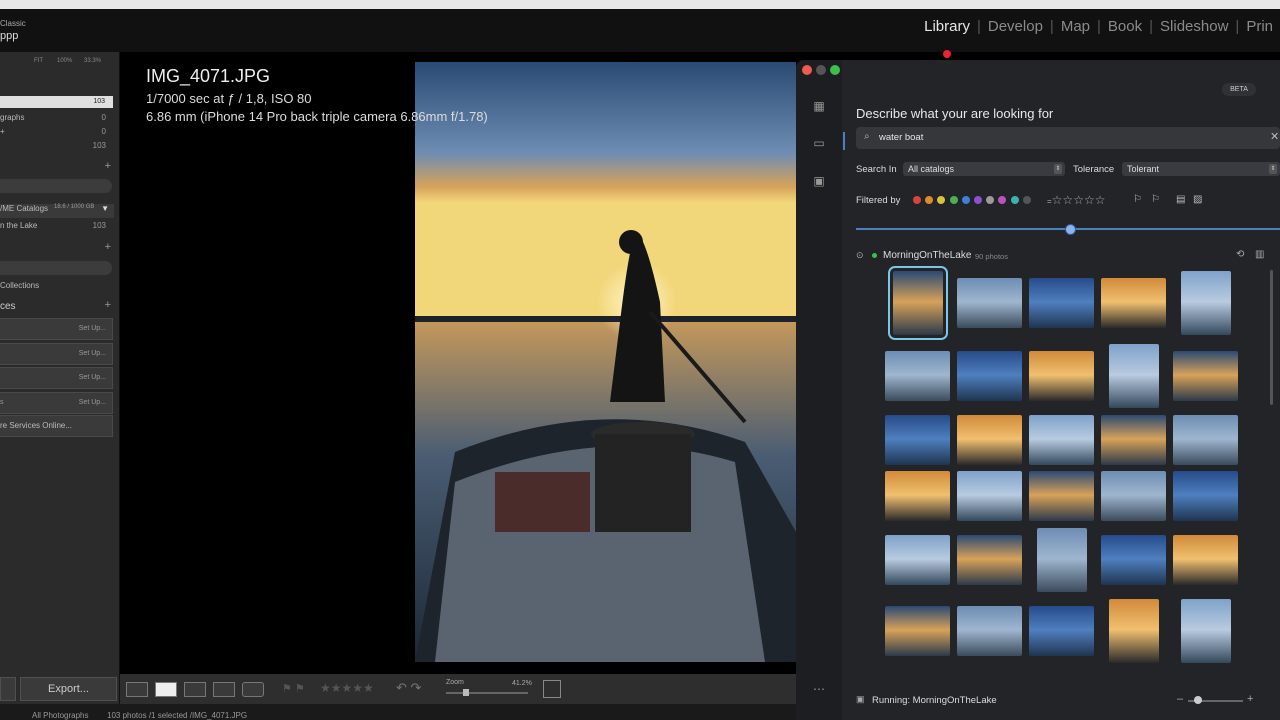  I want to click on thumb-size-thumb, so click(1198, 700).